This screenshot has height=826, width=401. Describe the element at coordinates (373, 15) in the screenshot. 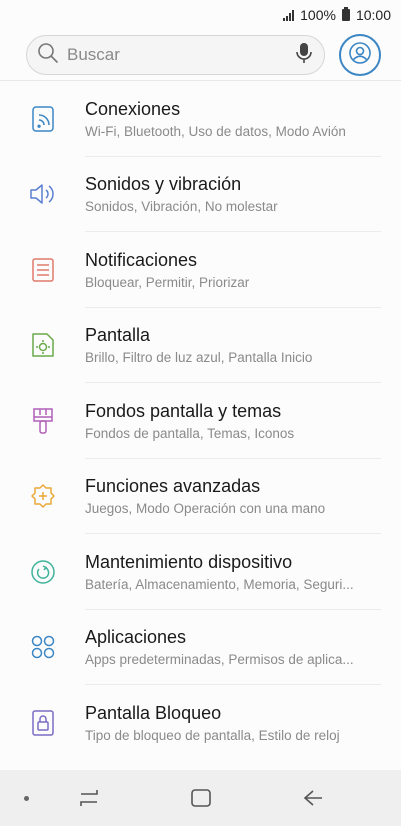

I see `clock: 10:00` at that location.